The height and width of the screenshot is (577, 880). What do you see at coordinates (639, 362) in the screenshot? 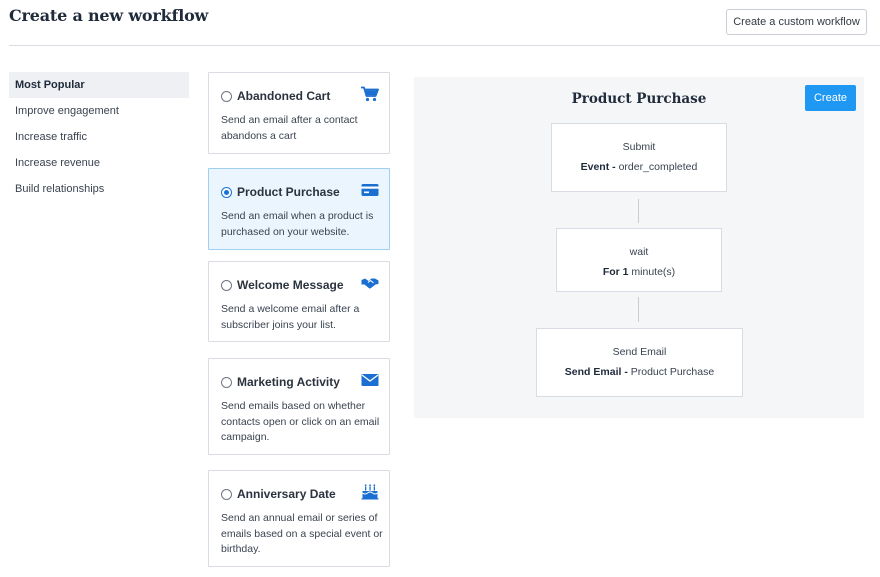
I see `workflow-step-send-email: Send Email Send Email - Product Purchase` at bounding box center [639, 362].